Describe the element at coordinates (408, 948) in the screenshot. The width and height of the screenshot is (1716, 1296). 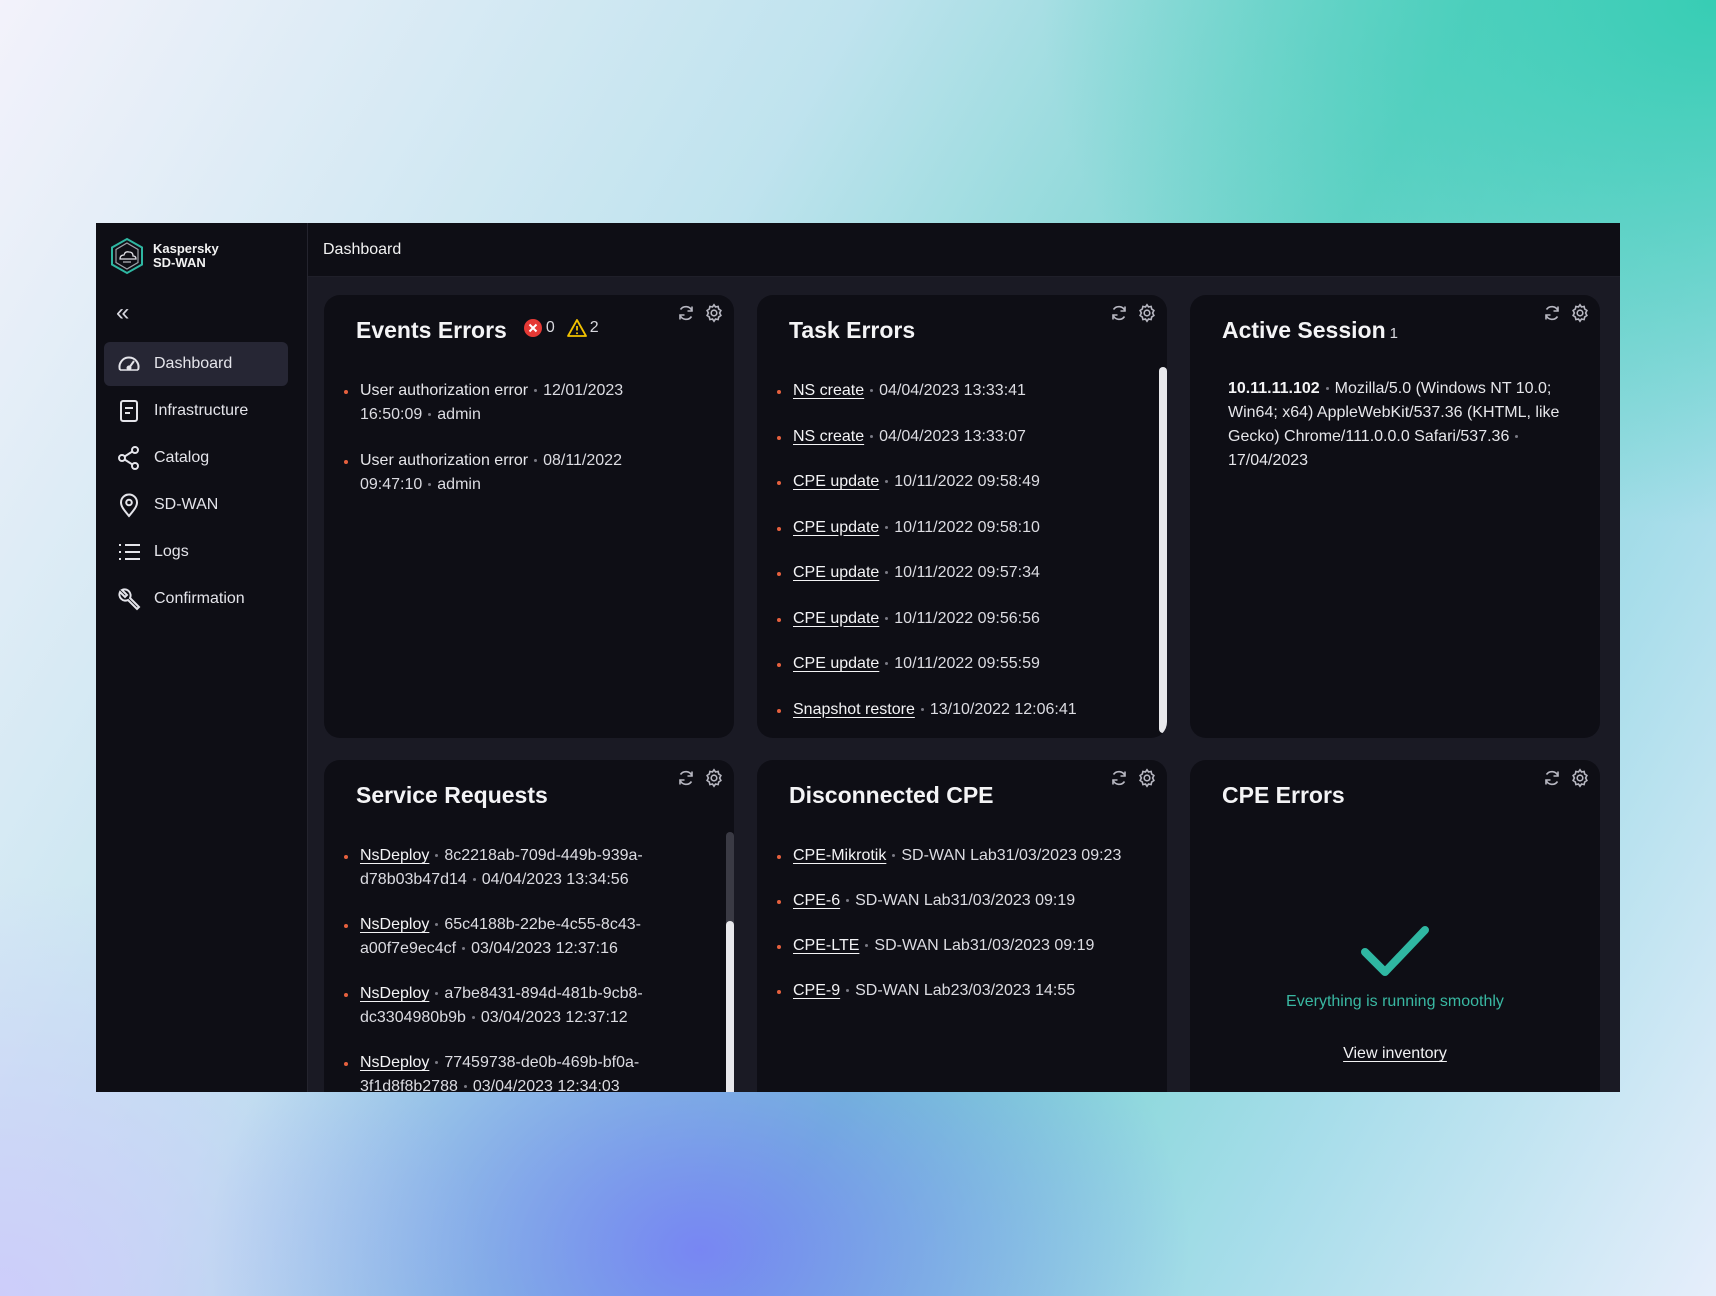
I see `request-id-tail: a00f7e9ec4cf` at that location.